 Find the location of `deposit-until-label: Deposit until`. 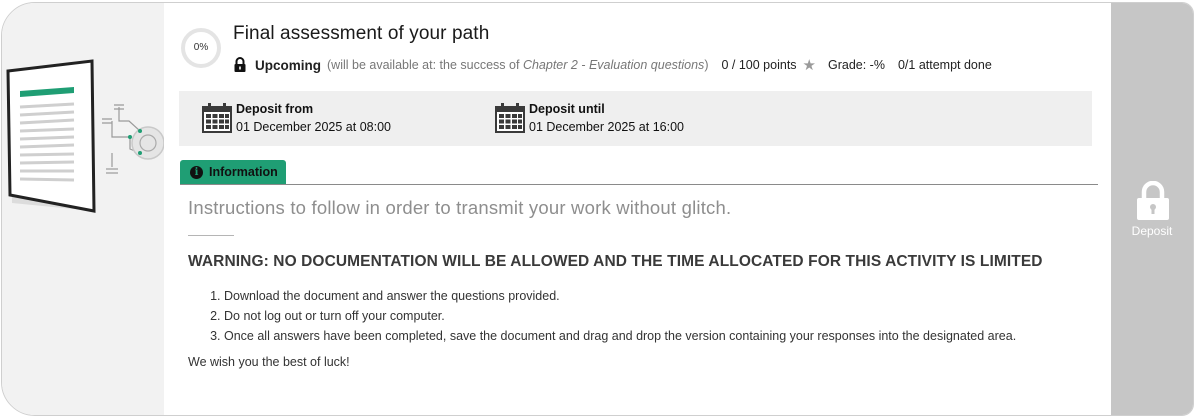

deposit-until-label: Deposit until is located at coordinates (567, 109).